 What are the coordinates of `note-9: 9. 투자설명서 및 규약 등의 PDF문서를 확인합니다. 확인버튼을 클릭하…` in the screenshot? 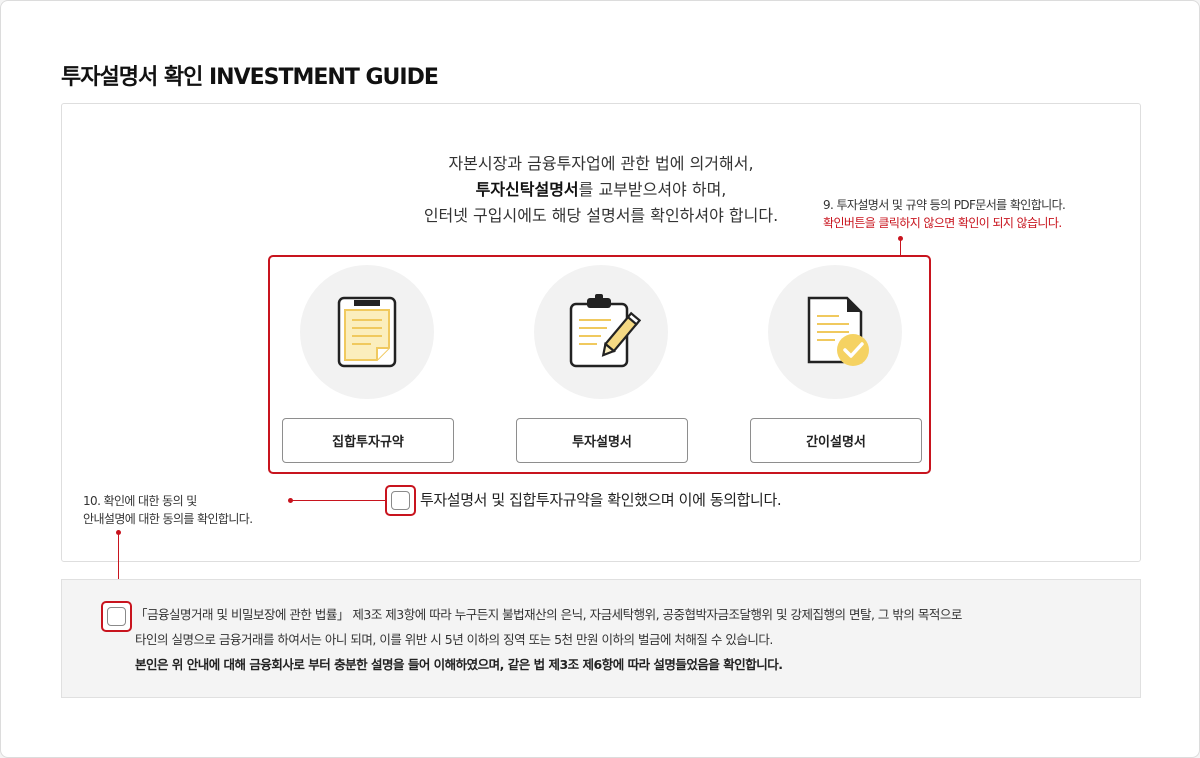 It's located at (944, 214).